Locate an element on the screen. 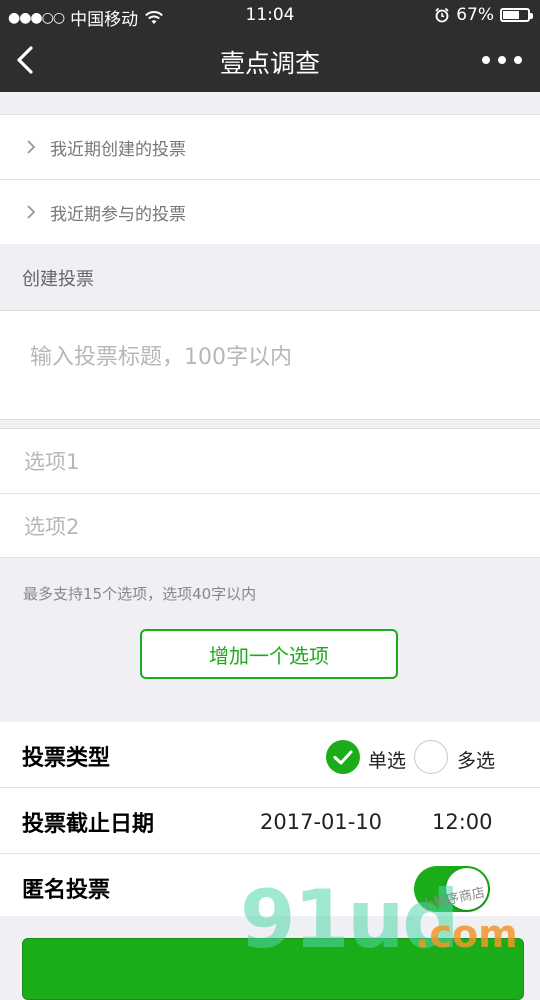 This screenshot has height=1000, width=540. option-input: 选项2 is located at coordinates (270, 526).